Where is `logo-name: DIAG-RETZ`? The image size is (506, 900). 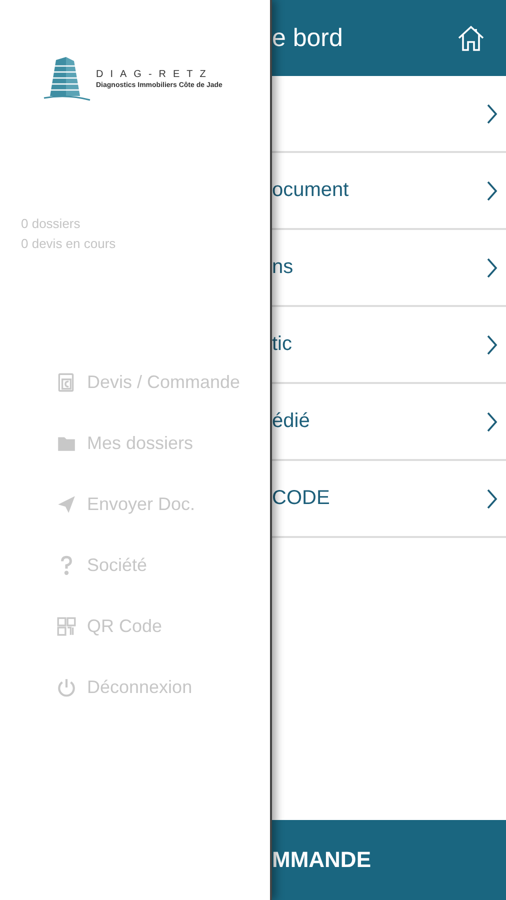
logo-name: DIAG-RETZ is located at coordinates (155, 74).